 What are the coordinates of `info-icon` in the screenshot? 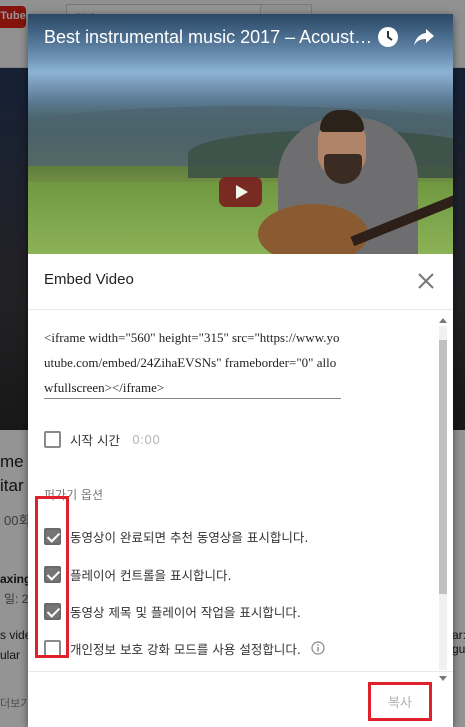 It's located at (318, 648).